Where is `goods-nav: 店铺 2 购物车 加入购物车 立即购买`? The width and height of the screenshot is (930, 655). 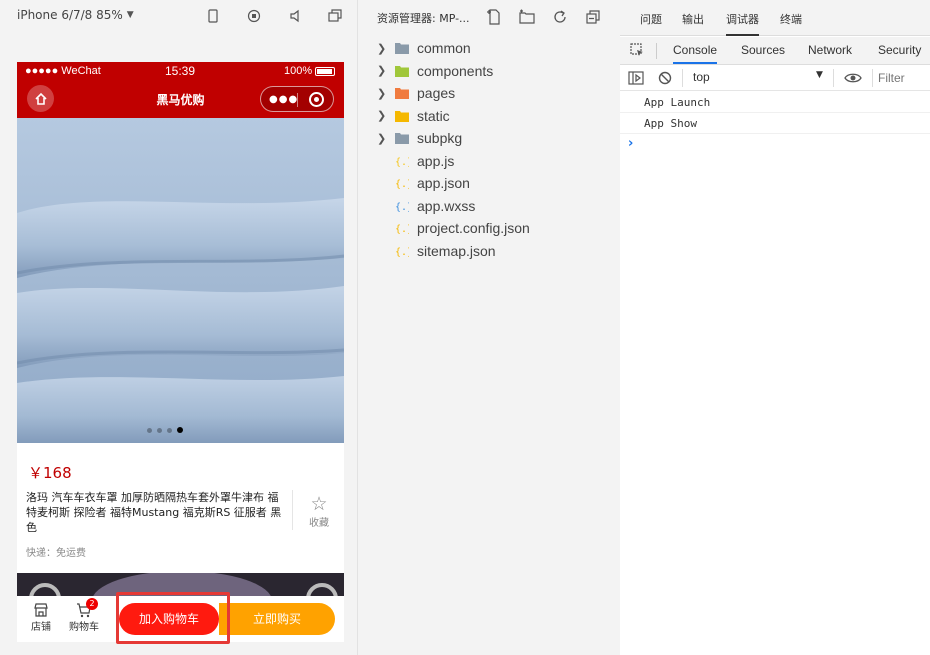 goods-nav: 店铺 2 购物车 加入购物车 立即购买 is located at coordinates (180, 619).